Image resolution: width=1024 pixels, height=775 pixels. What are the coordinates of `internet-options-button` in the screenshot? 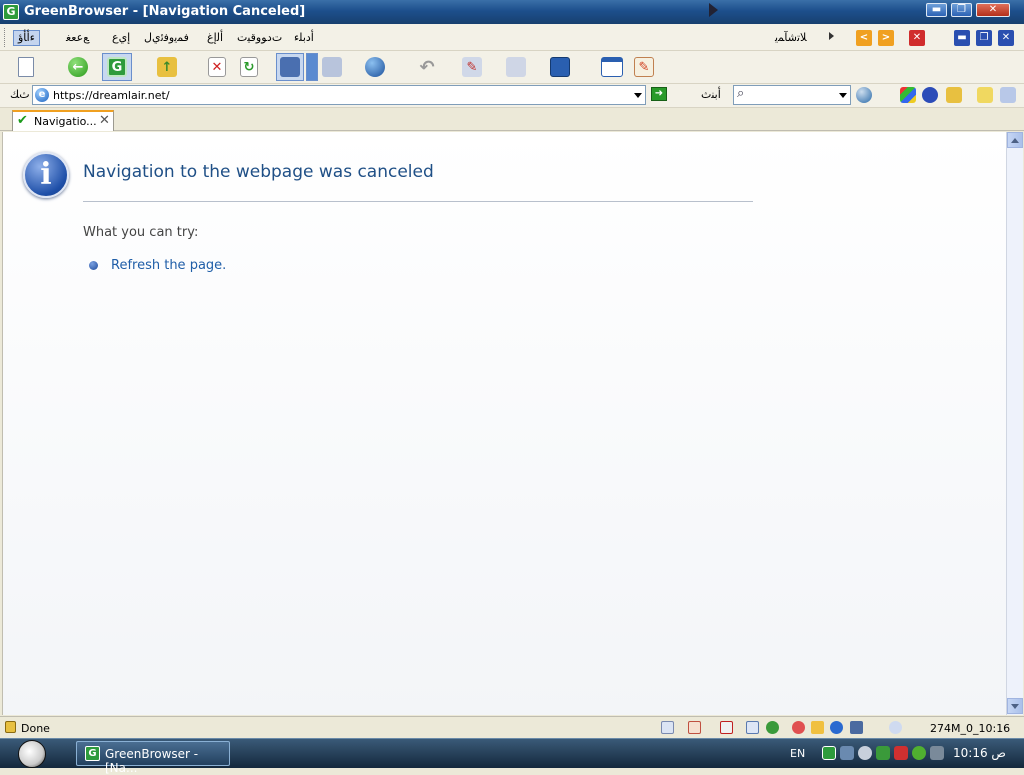 It's located at (375, 67).